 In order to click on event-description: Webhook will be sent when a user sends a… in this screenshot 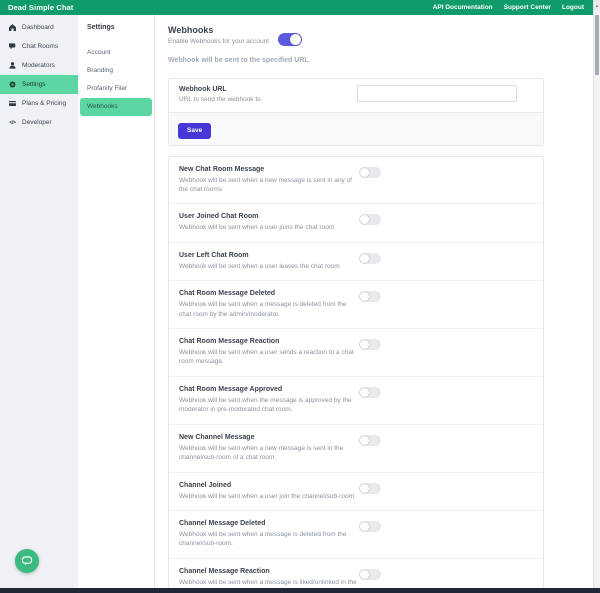, I will do `click(266, 357)`.